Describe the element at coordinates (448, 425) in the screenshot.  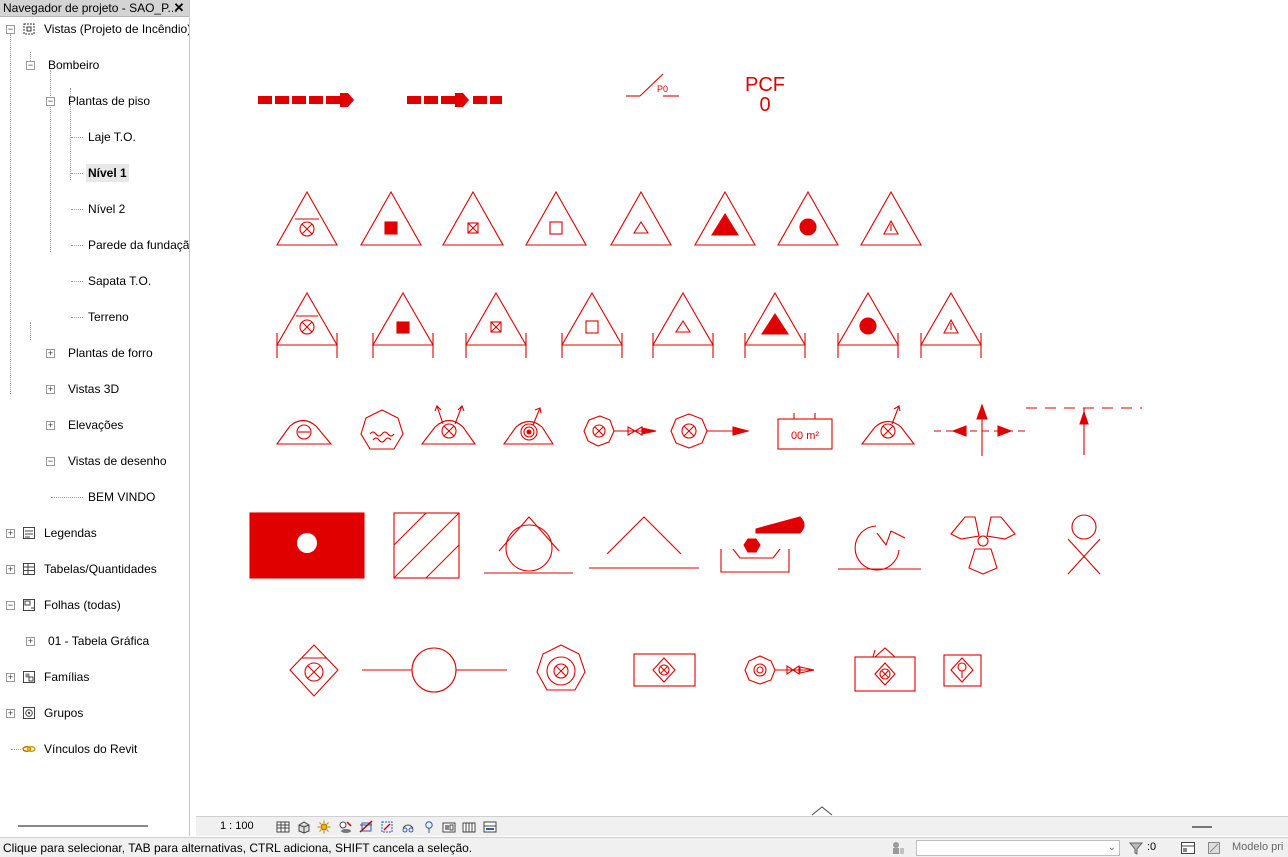
I see `detector-with-arrows-symbol` at that location.